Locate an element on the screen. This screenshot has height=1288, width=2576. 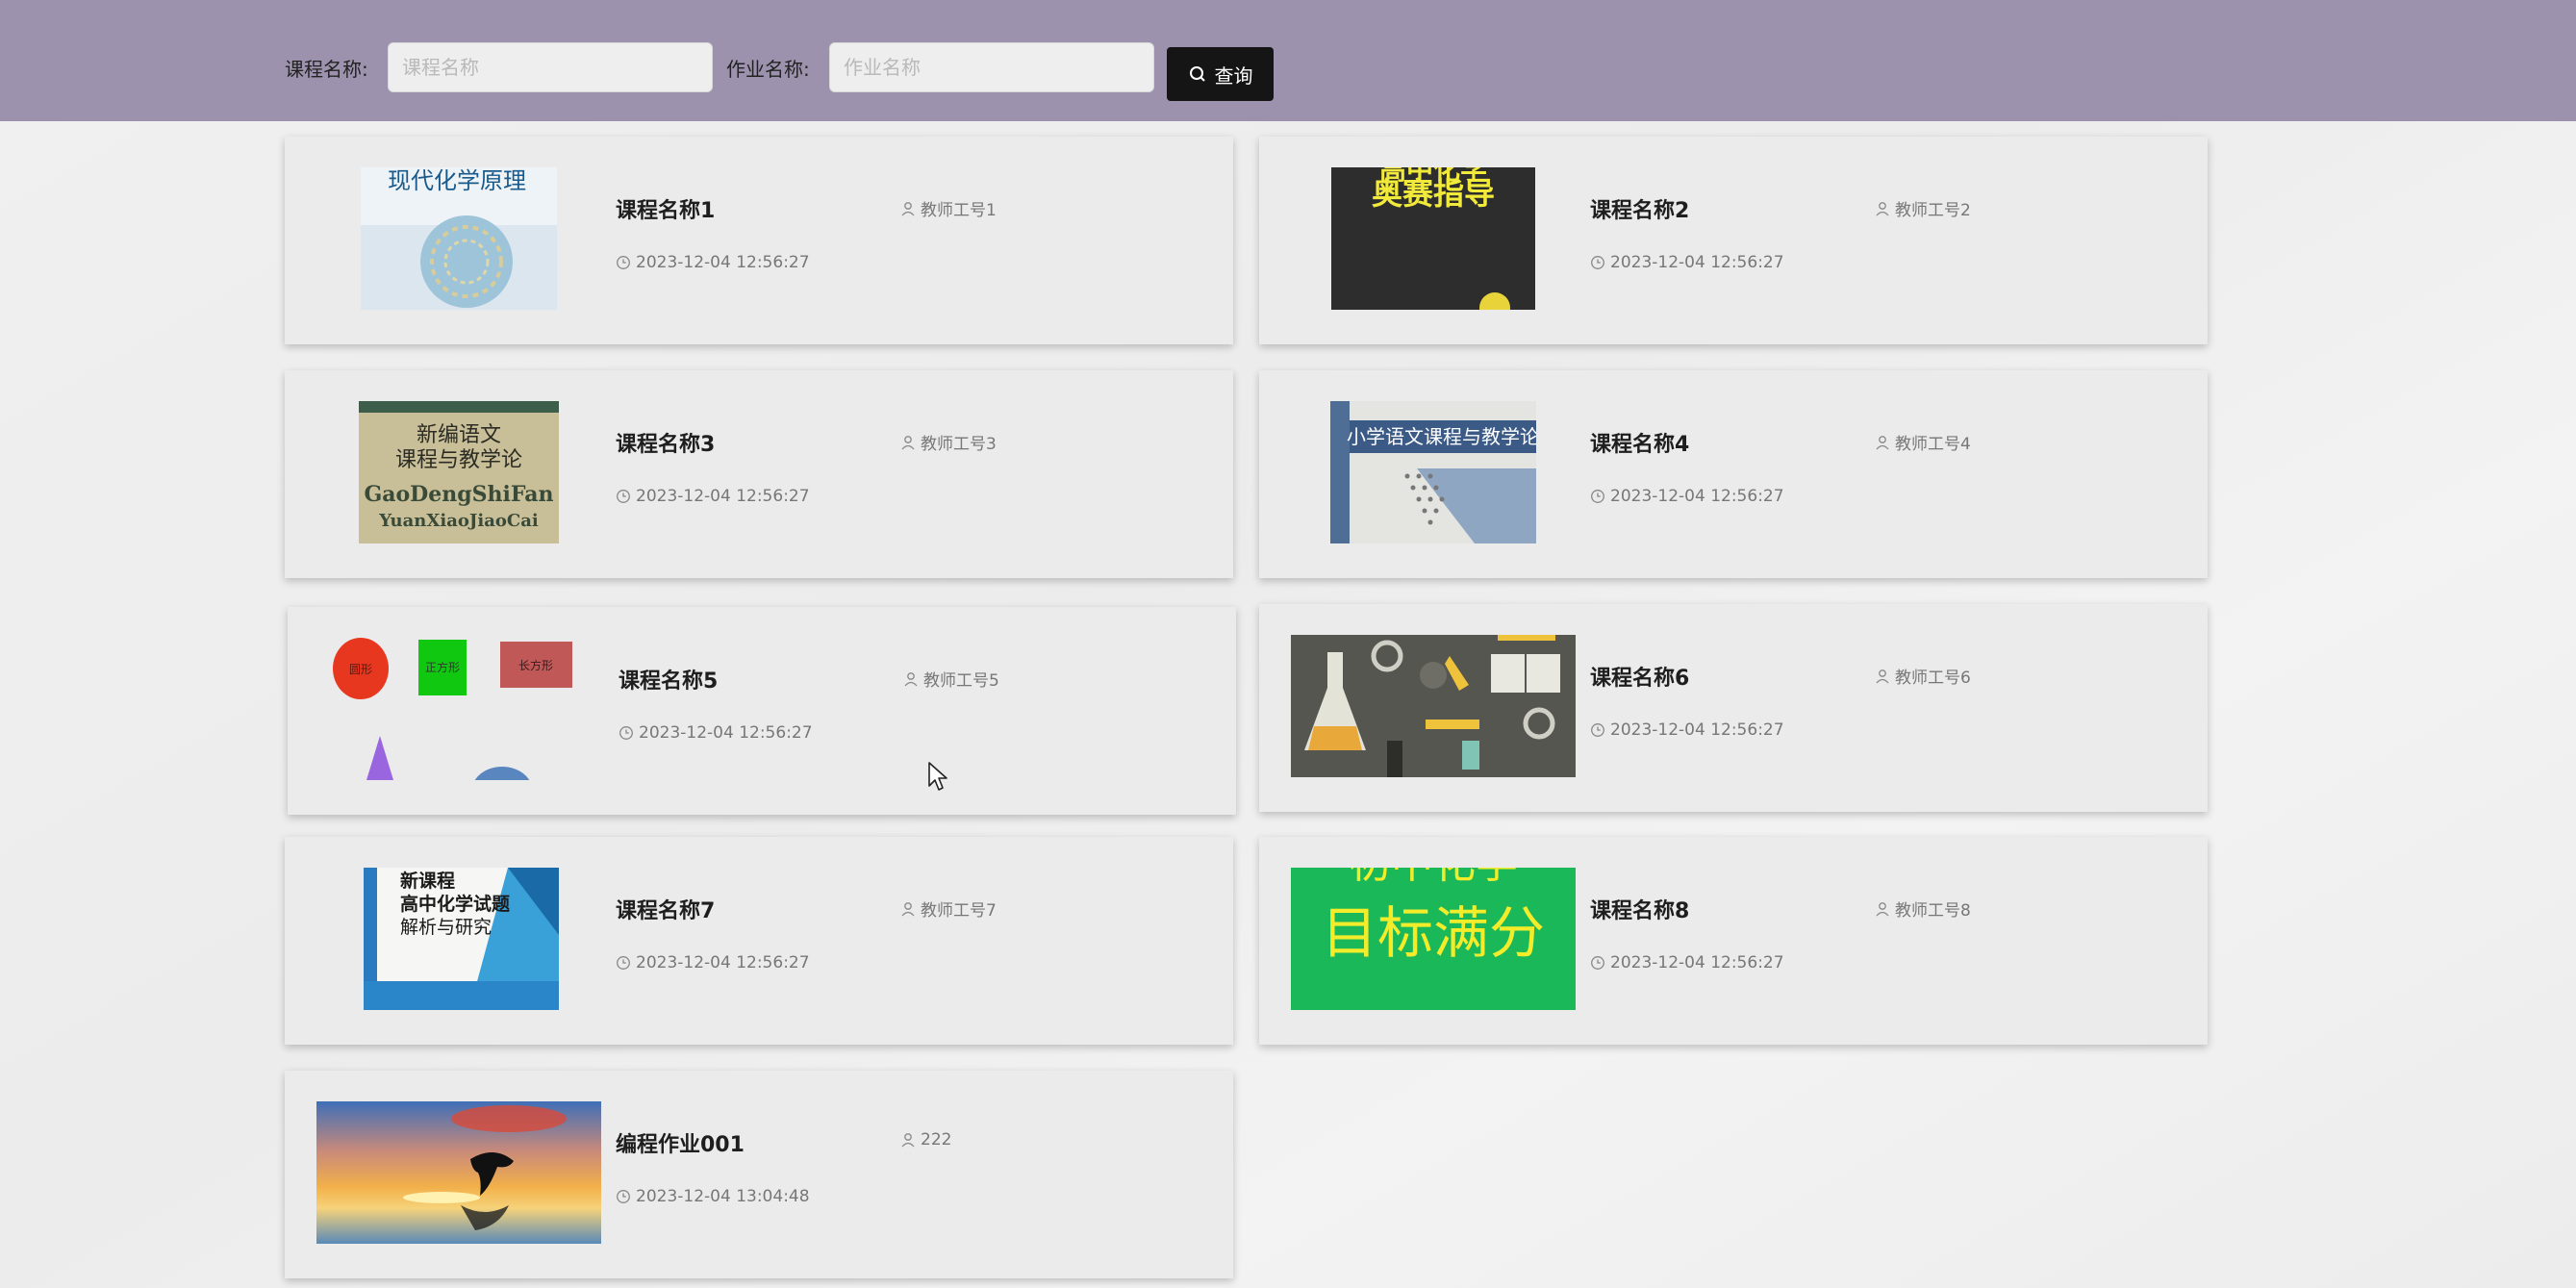
teacher-id: 教师工号5 is located at coordinates (961, 681).